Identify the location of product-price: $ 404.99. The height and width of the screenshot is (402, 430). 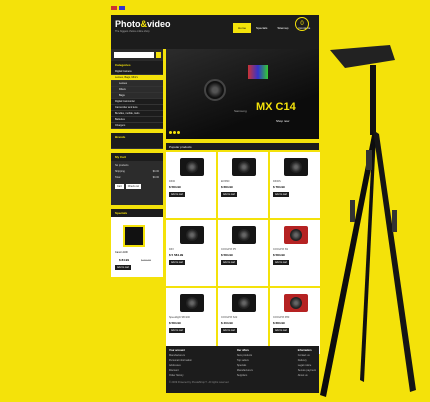
(227, 323).